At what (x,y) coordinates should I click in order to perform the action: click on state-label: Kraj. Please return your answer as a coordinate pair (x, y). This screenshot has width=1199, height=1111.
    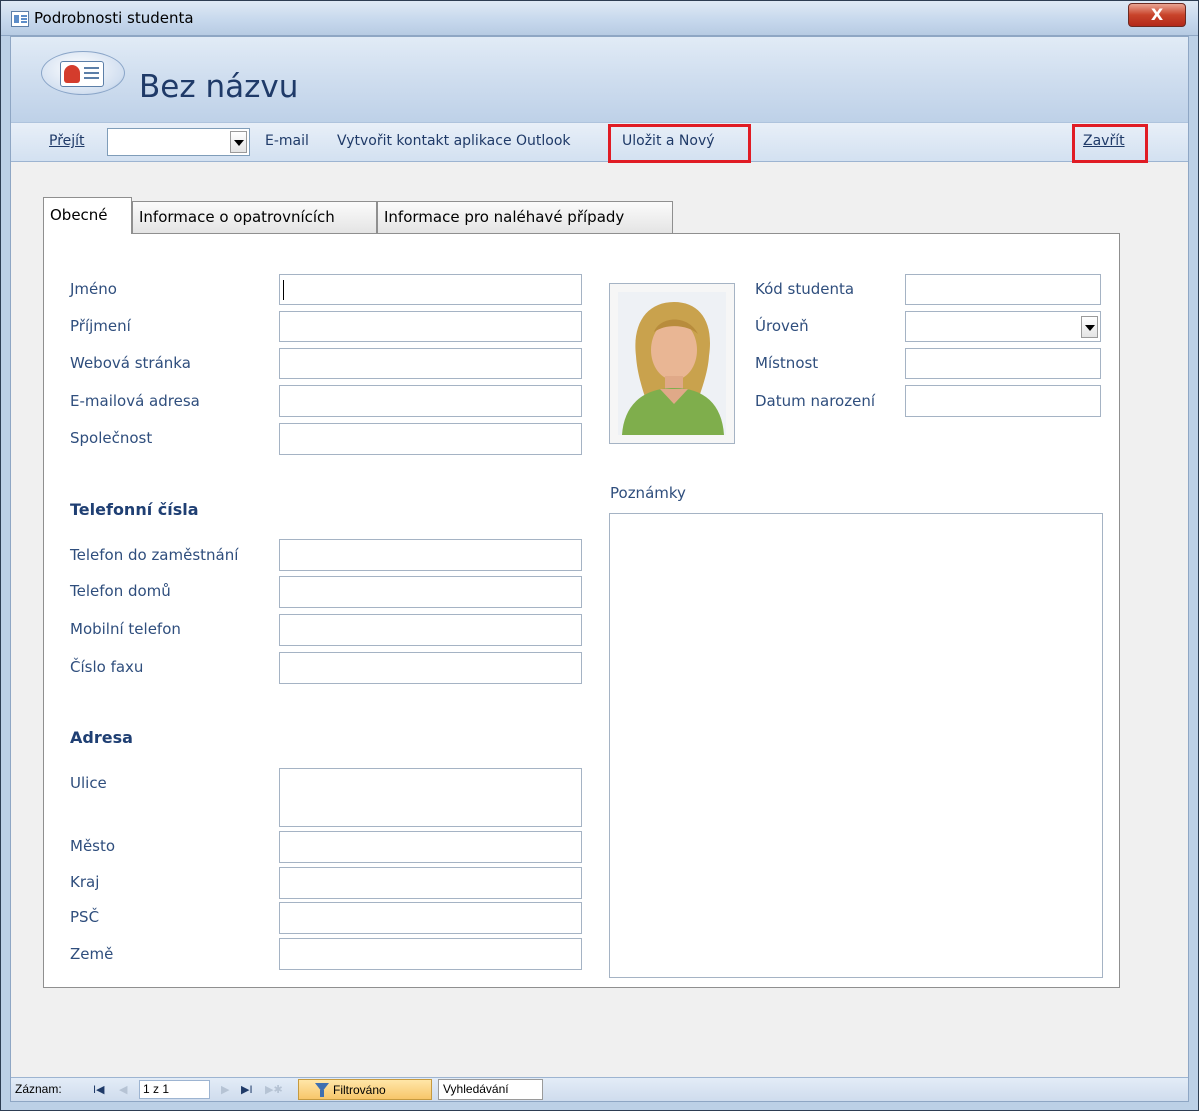
    Looking at the image, I should click on (85, 882).